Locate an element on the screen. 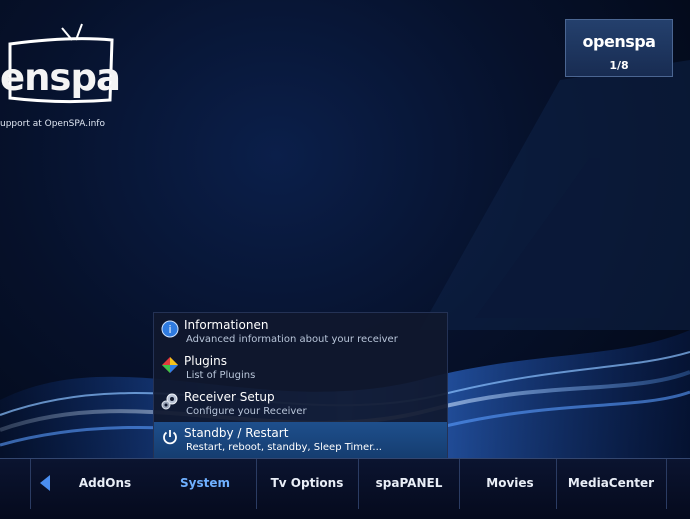  openspa-badge: openspa 1/8 is located at coordinates (619, 48).